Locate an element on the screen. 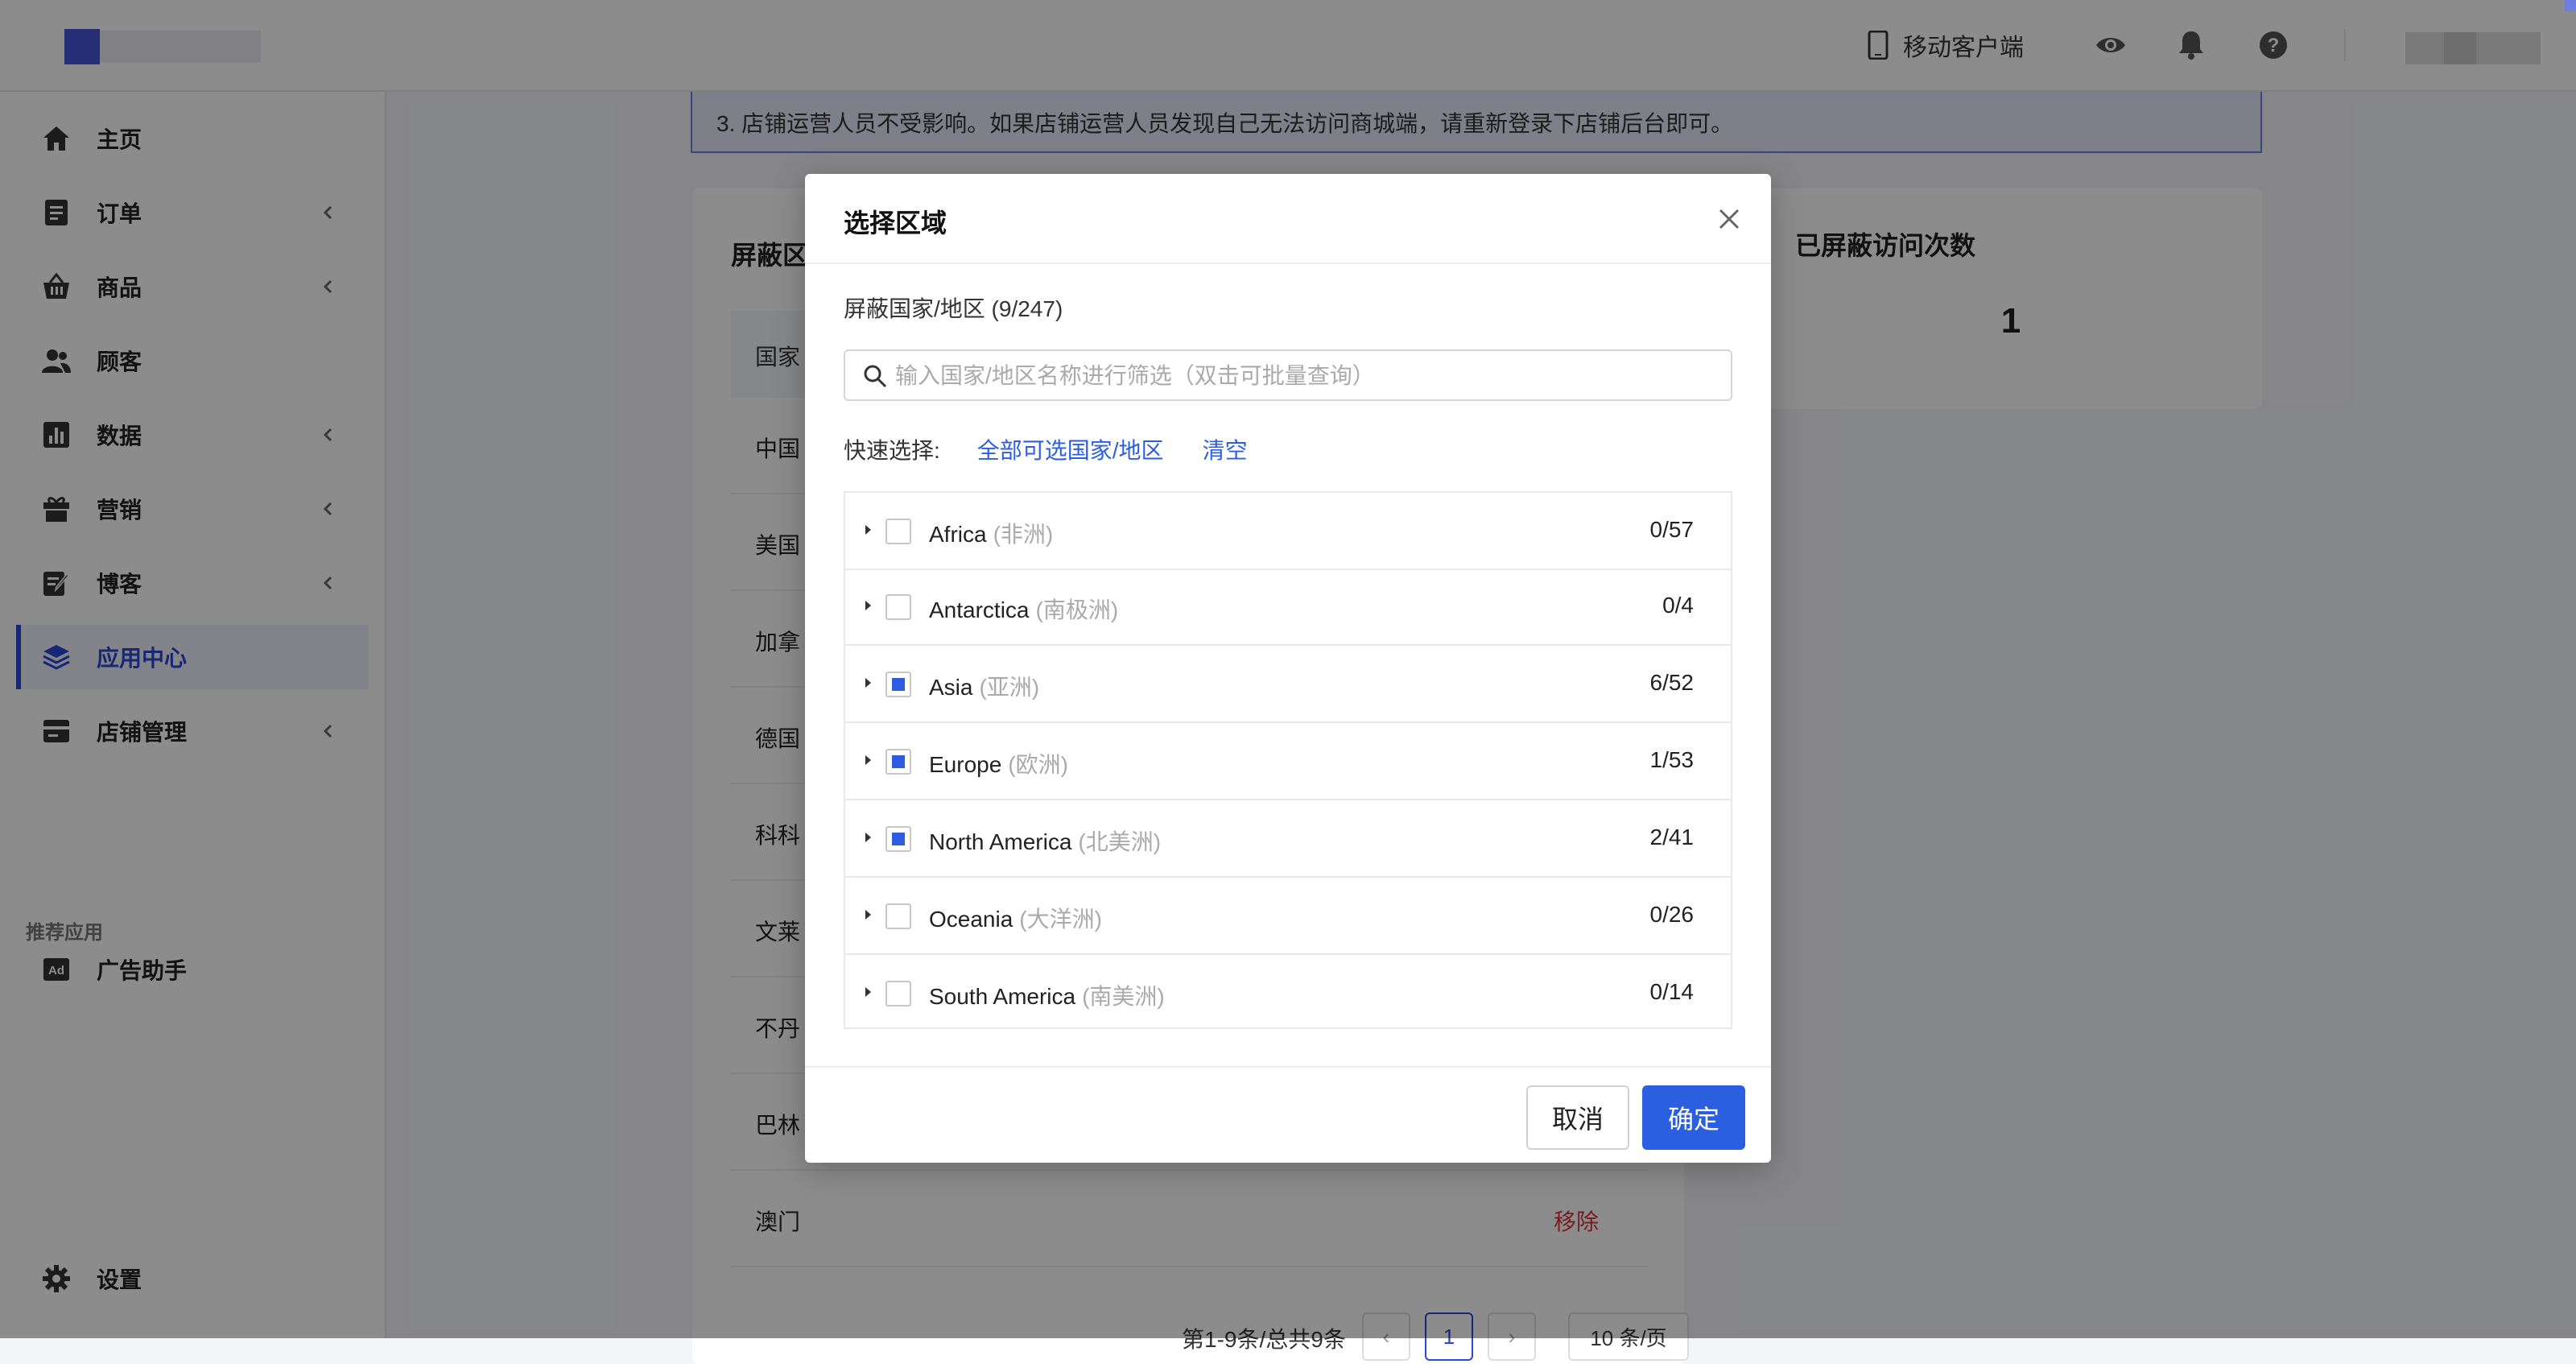 The image size is (2576, 1364). quick-select-bar: 快速选择: 全部可选国家/地区 清空 is located at coordinates (1065, 449).